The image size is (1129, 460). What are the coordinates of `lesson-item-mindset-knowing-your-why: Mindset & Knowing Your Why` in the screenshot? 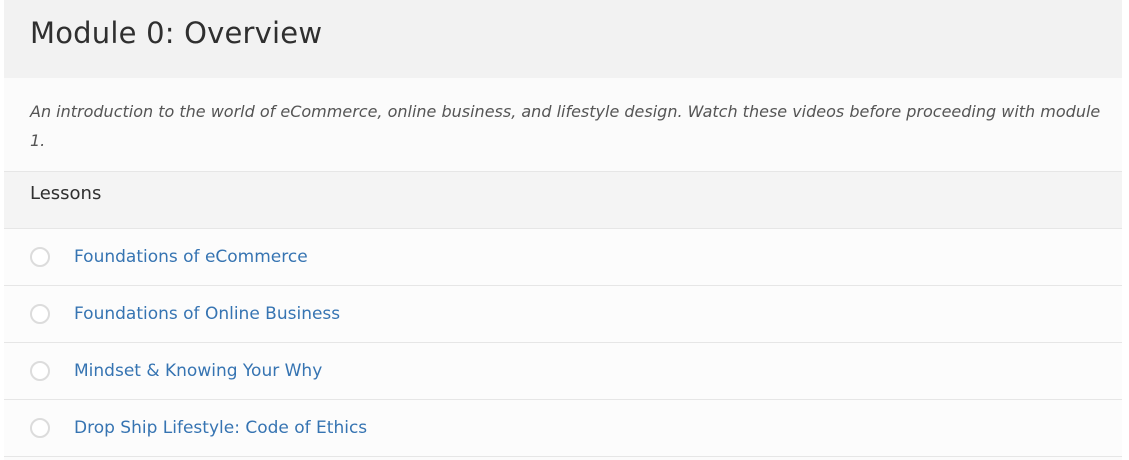 It's located at (563, 371).